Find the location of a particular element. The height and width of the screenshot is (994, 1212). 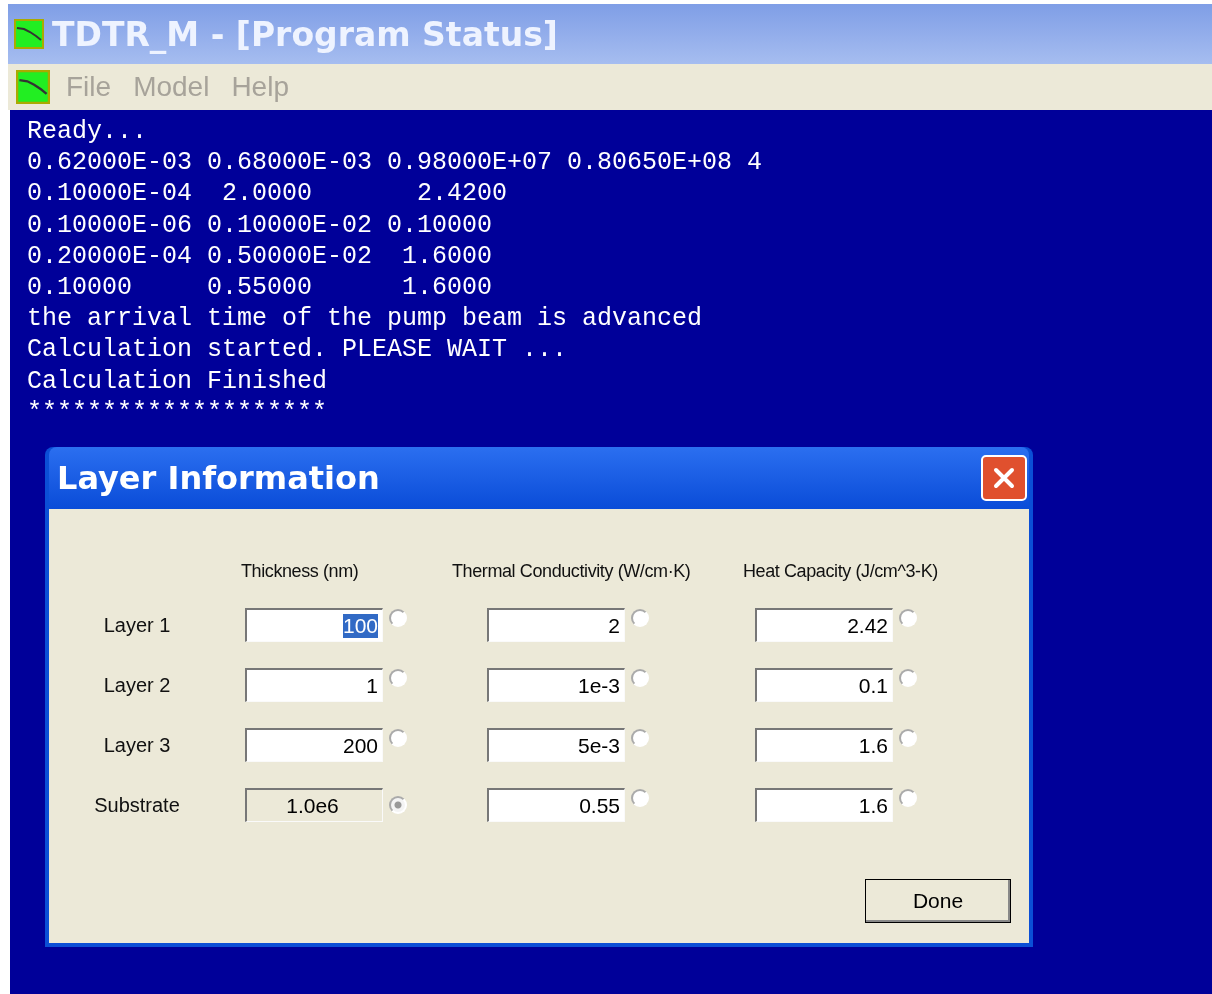

console-line: Calculation Finished is located at coordinates (178, 381).